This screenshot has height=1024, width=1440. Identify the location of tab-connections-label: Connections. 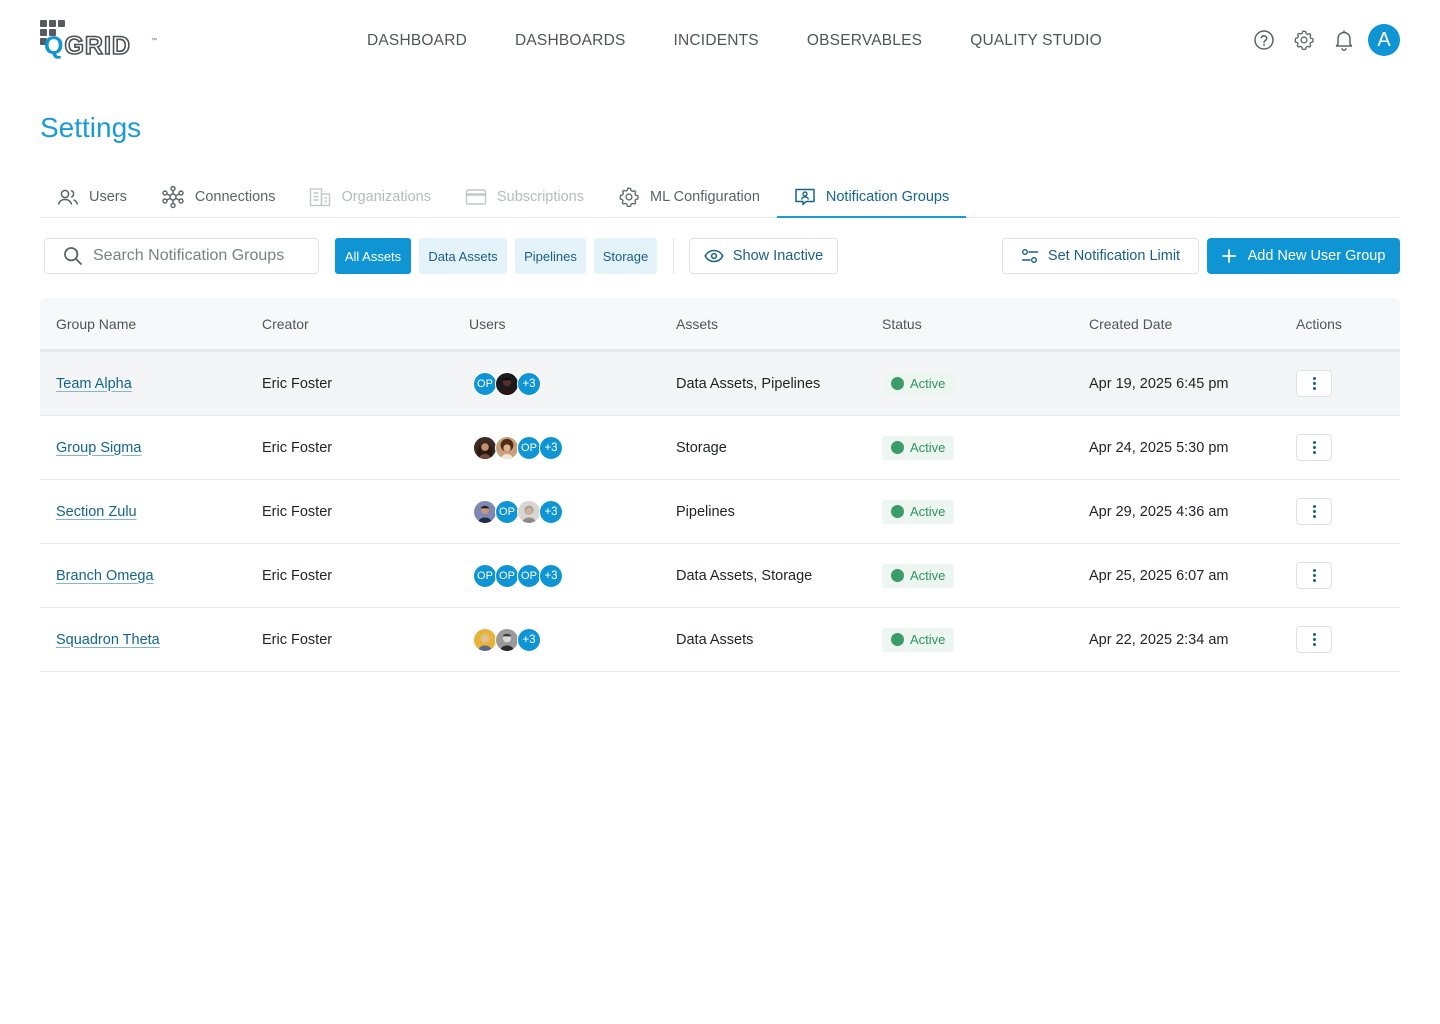
(235, 197).